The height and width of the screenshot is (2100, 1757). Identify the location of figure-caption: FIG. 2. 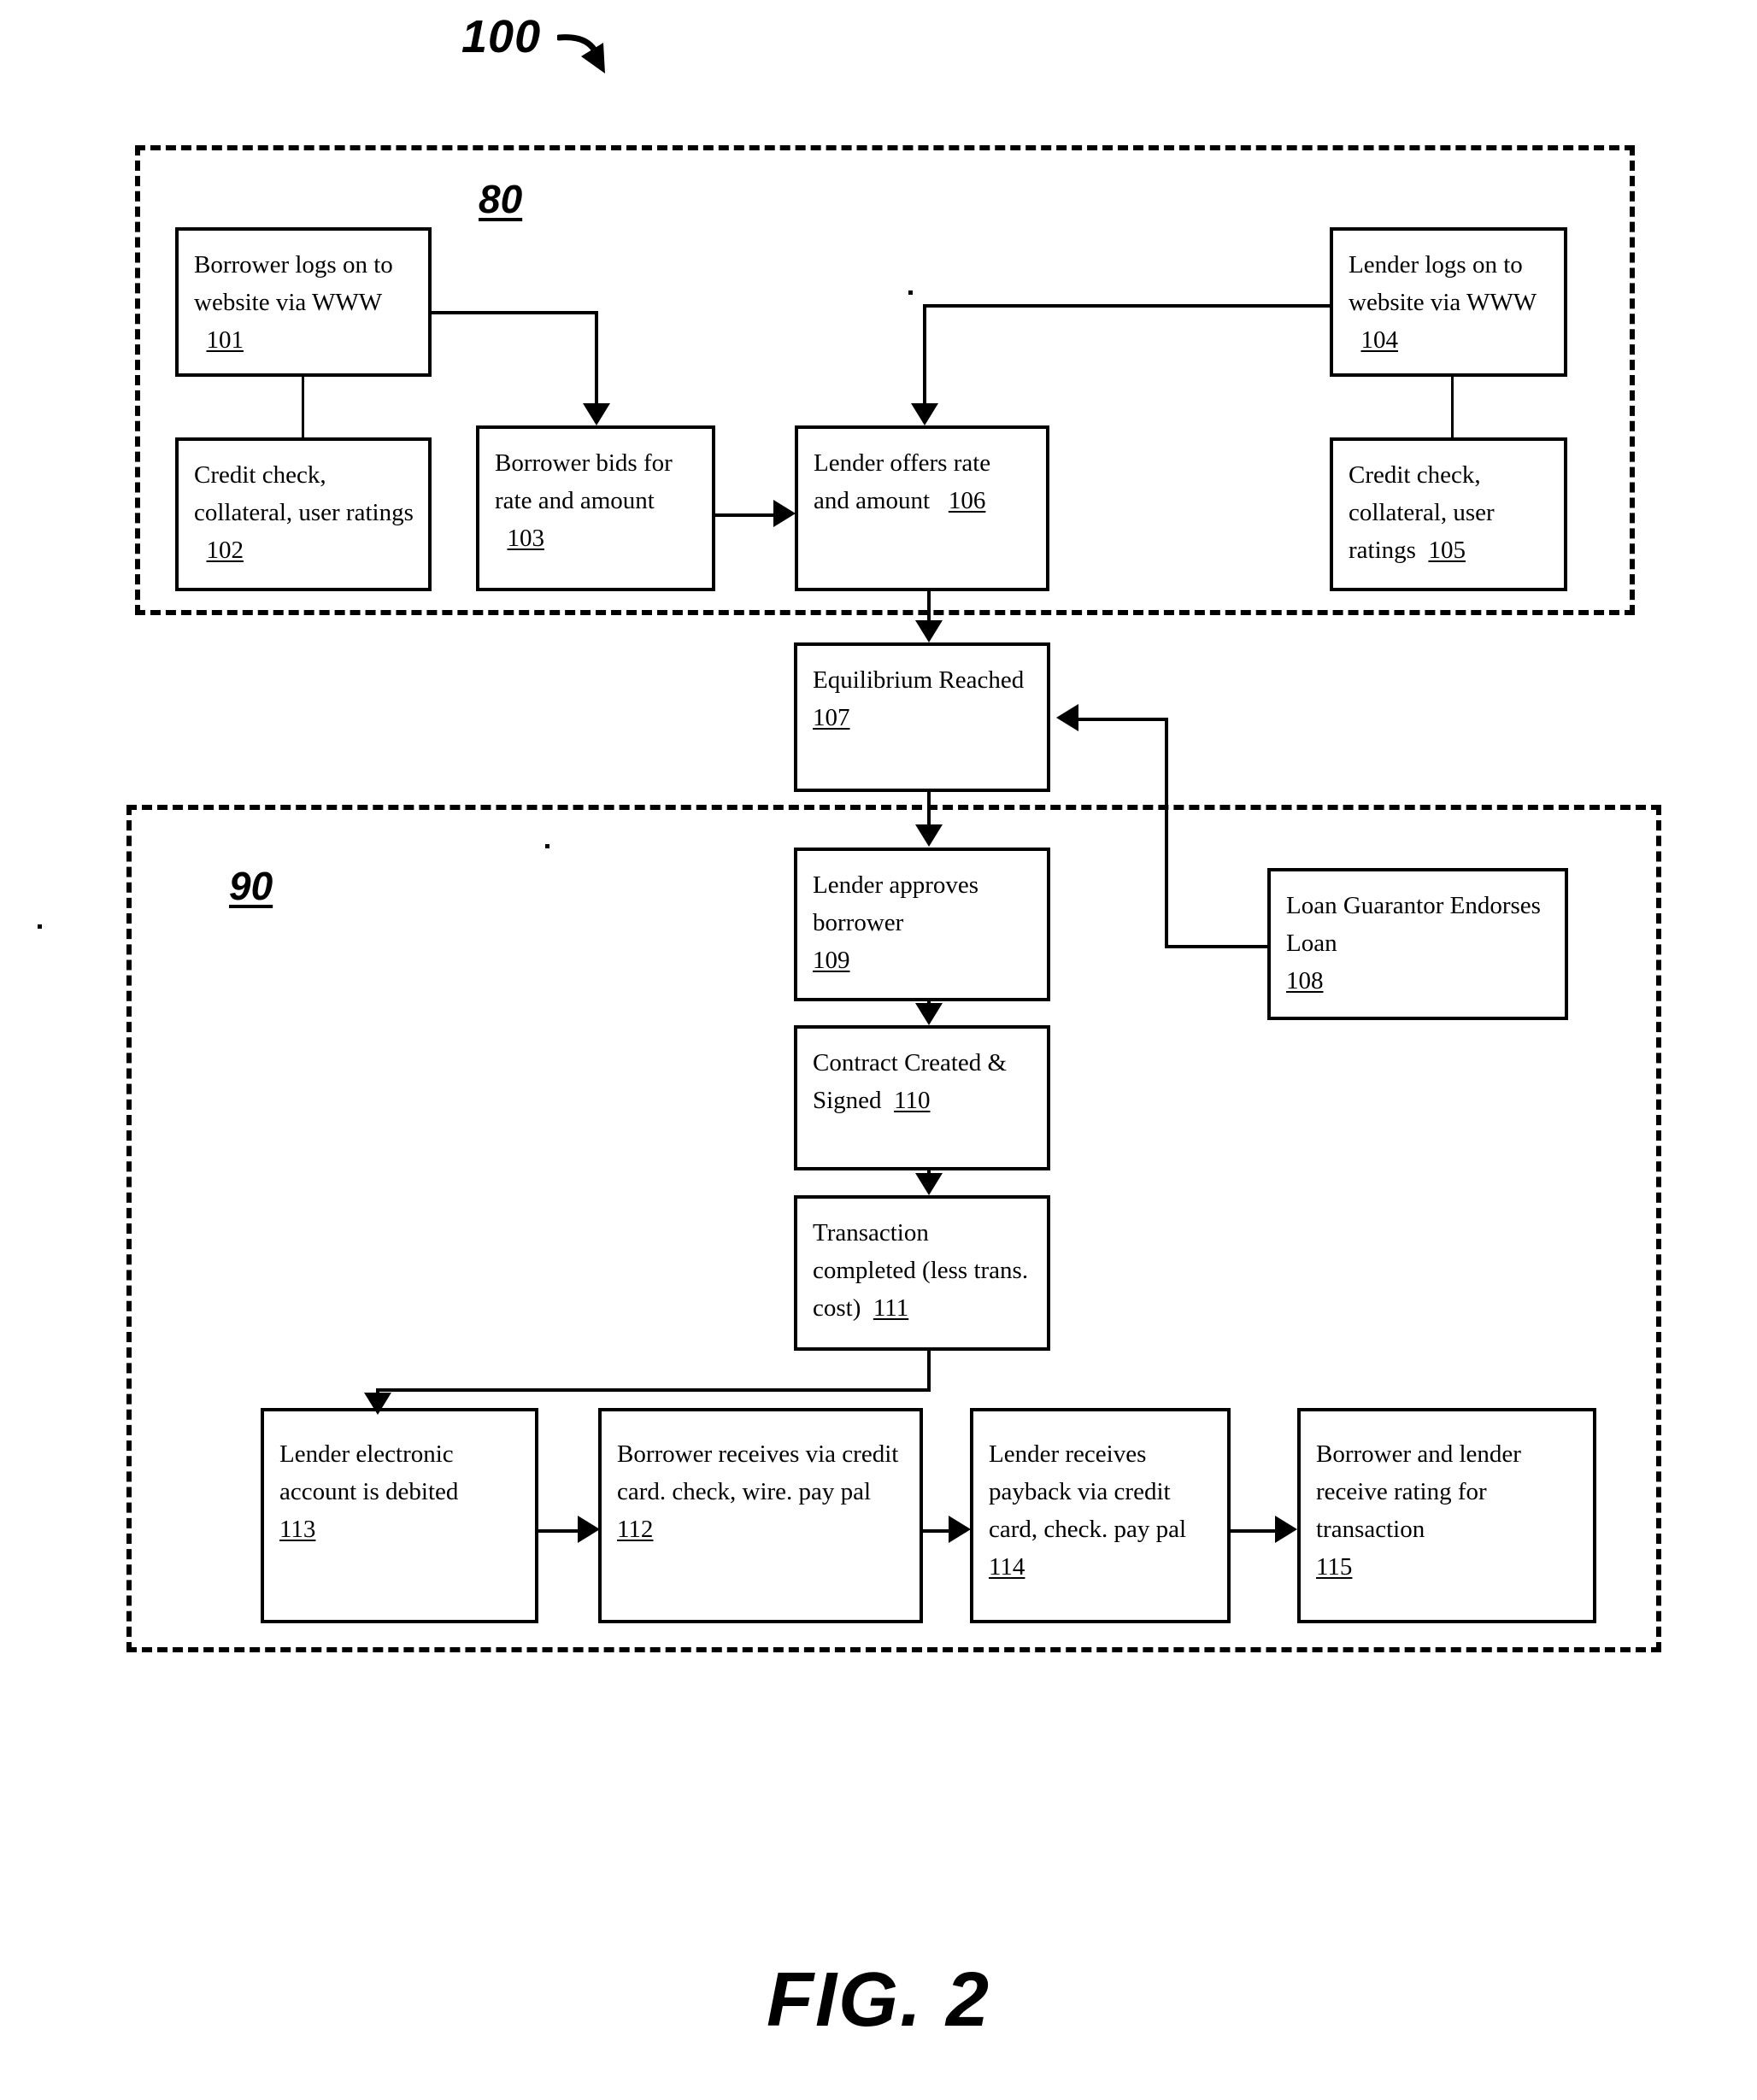
(878, 2000).